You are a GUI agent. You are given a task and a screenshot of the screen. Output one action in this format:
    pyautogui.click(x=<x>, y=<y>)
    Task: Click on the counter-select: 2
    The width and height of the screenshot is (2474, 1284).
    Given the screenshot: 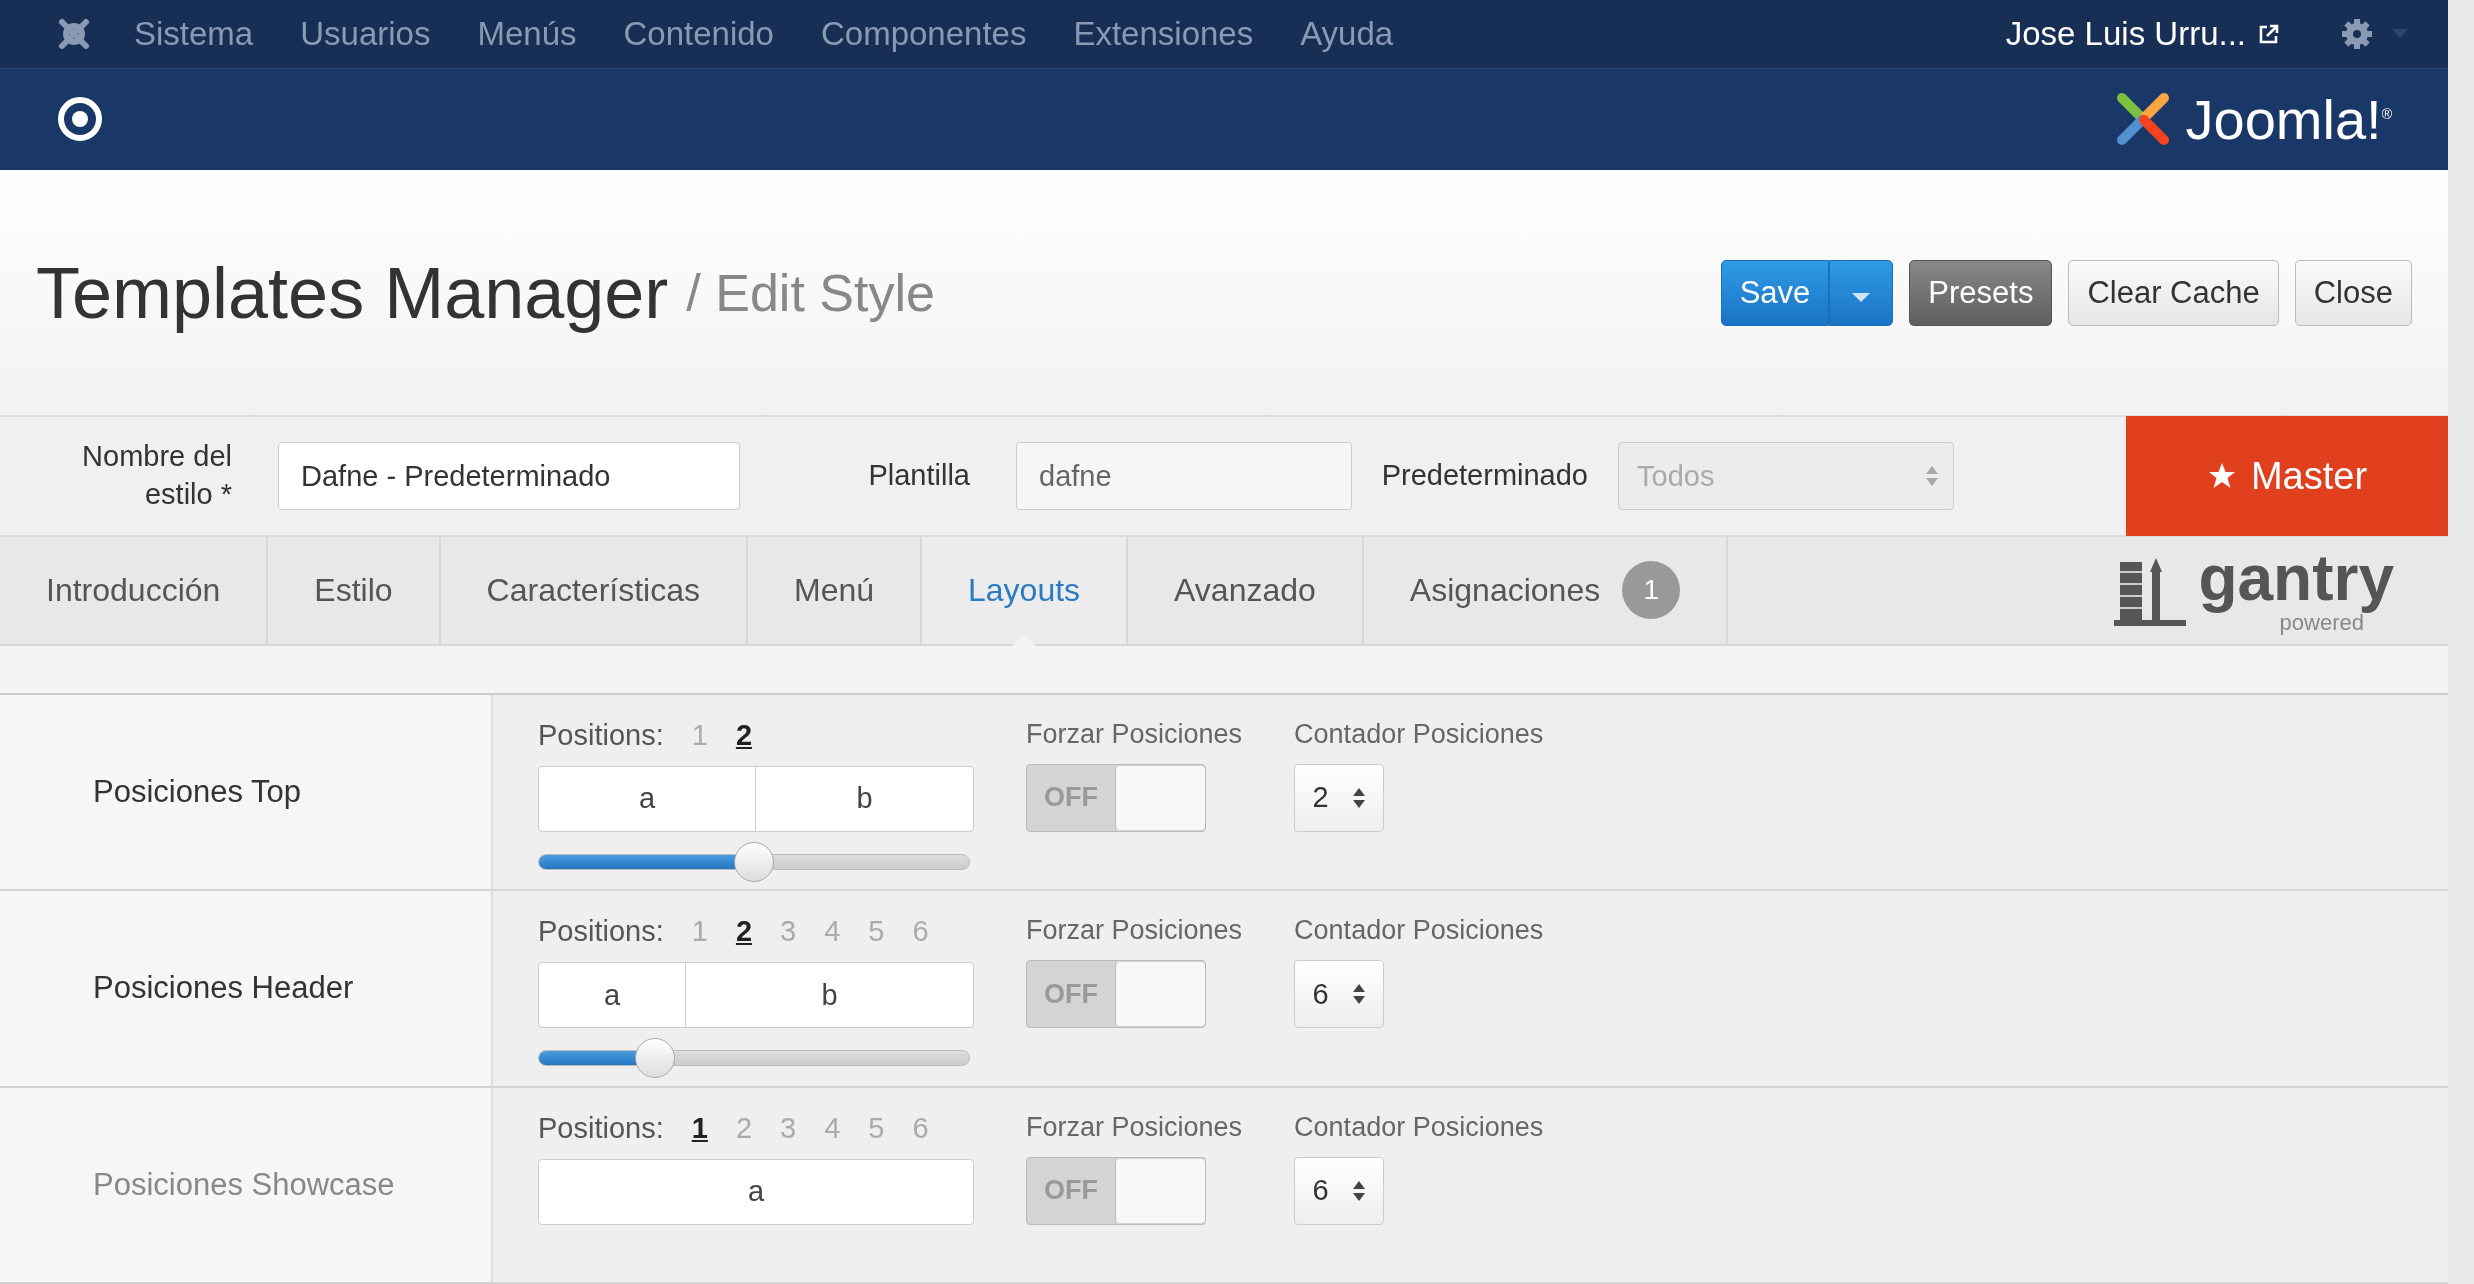 What is the action you would take?
    pyautogui.click(x=1339, y=797)
    